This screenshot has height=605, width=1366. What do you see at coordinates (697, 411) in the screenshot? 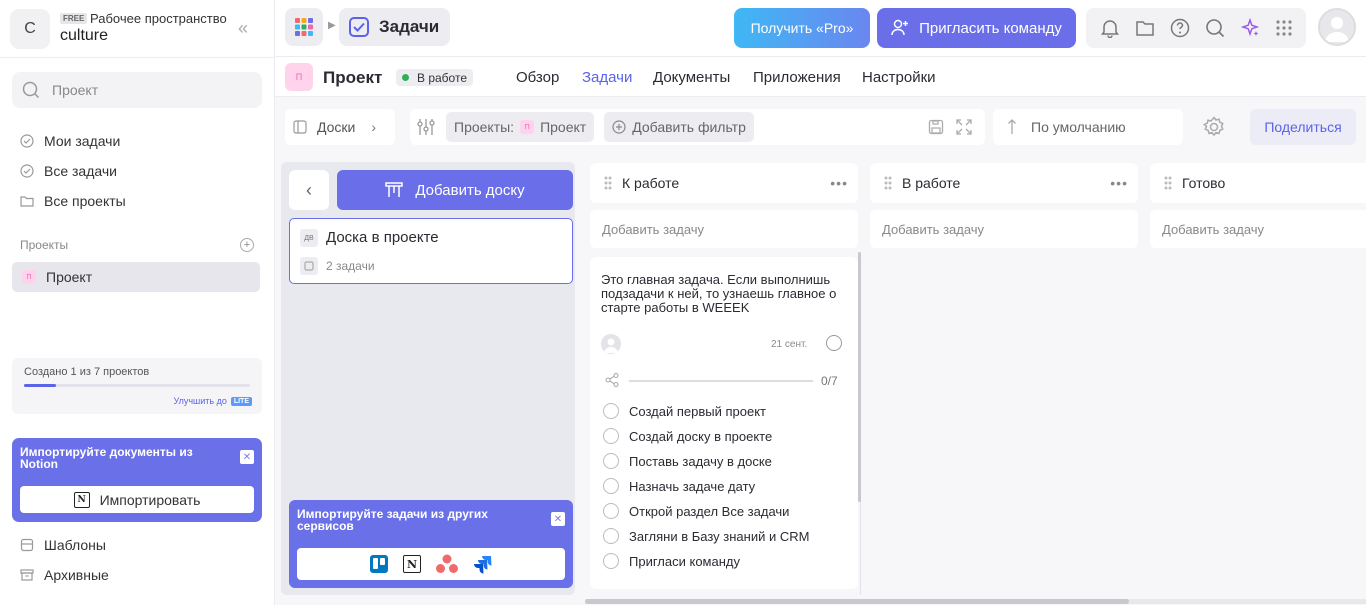
I see `subtask-label: Создай первый проект` at bounding box center [697, 411].